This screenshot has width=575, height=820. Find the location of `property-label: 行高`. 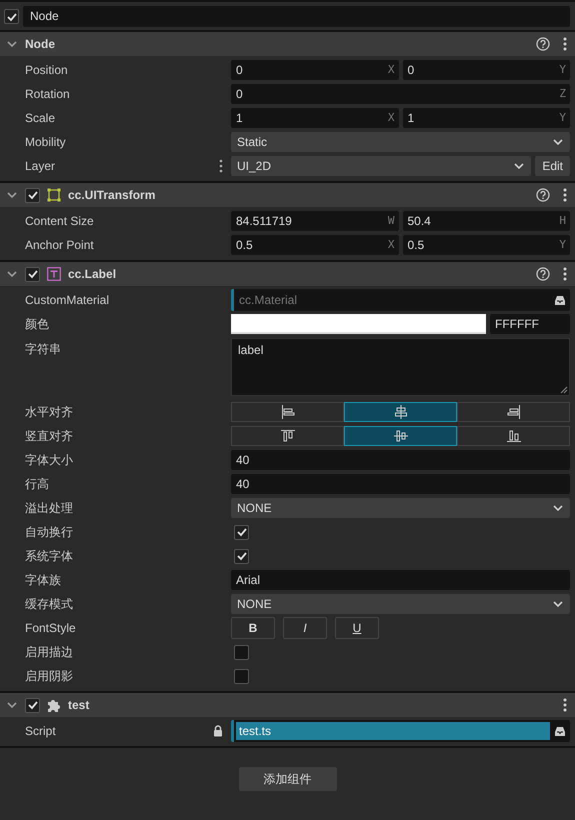

property-label: 行高 is located at coordinates (37, 484).